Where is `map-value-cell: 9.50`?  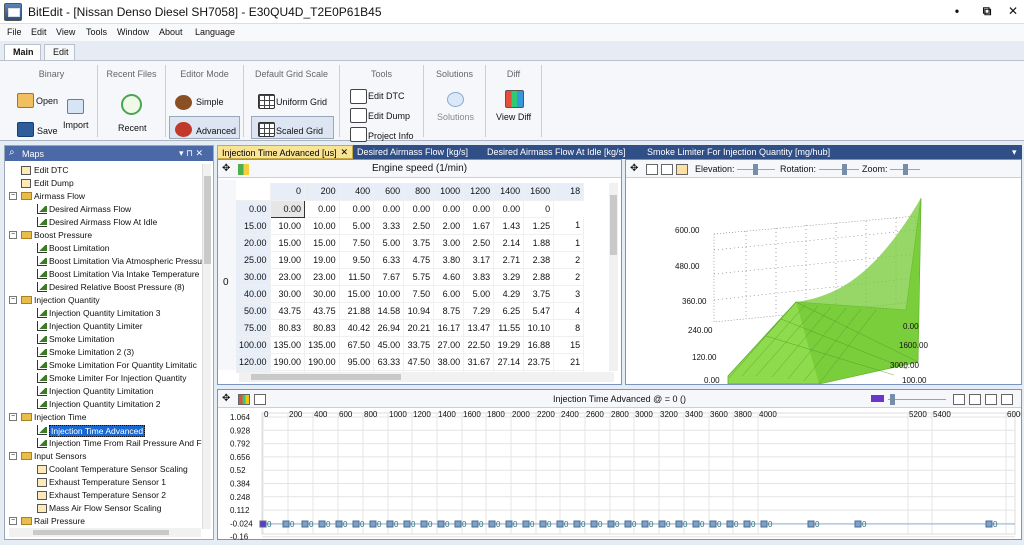
map-value-cell: 9.50 is located at coordinates (357, 260).